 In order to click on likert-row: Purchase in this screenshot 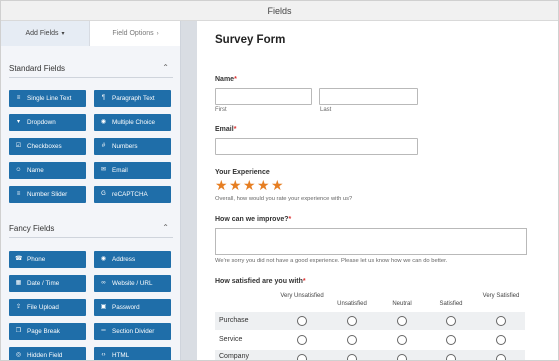, I will do `click(370, 321)`.